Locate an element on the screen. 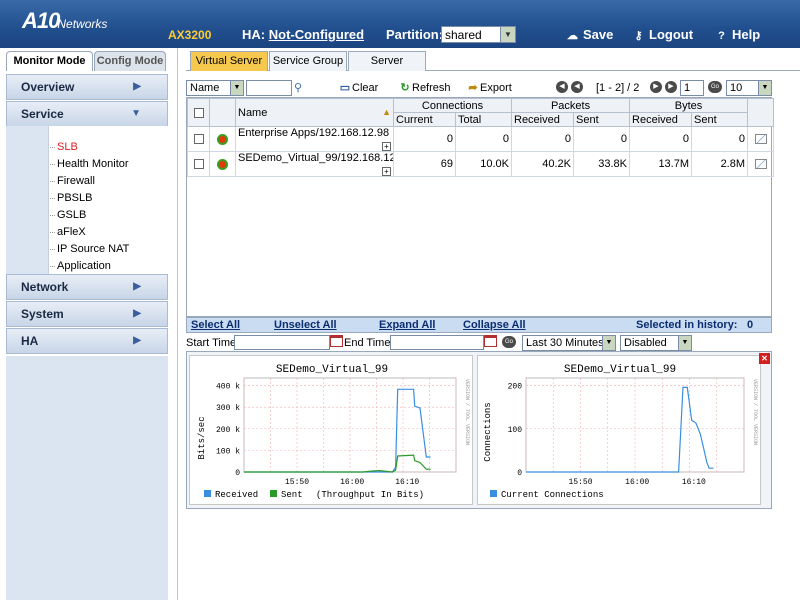 This screenshot has width=800, height=600. tab-monitor-mode: Monitor Mode is located at coordinates (49, 61).